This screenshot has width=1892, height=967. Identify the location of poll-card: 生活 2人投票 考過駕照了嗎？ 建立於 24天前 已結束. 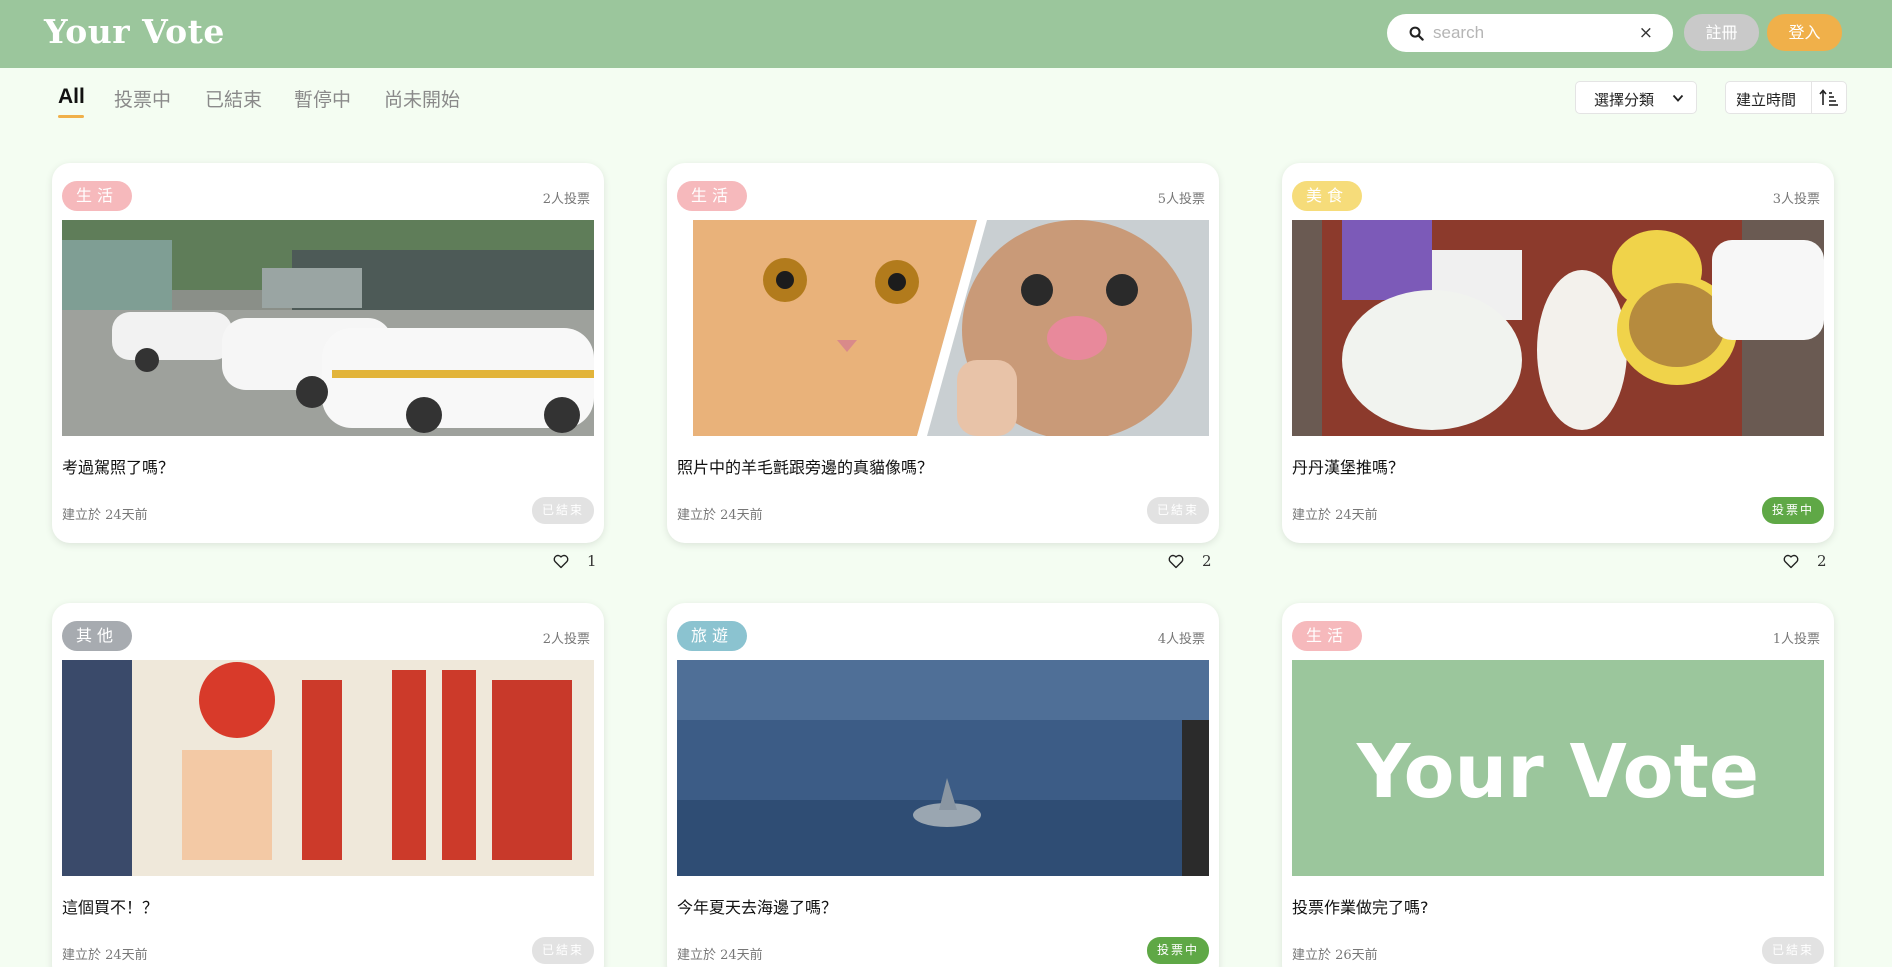
(328, 353).